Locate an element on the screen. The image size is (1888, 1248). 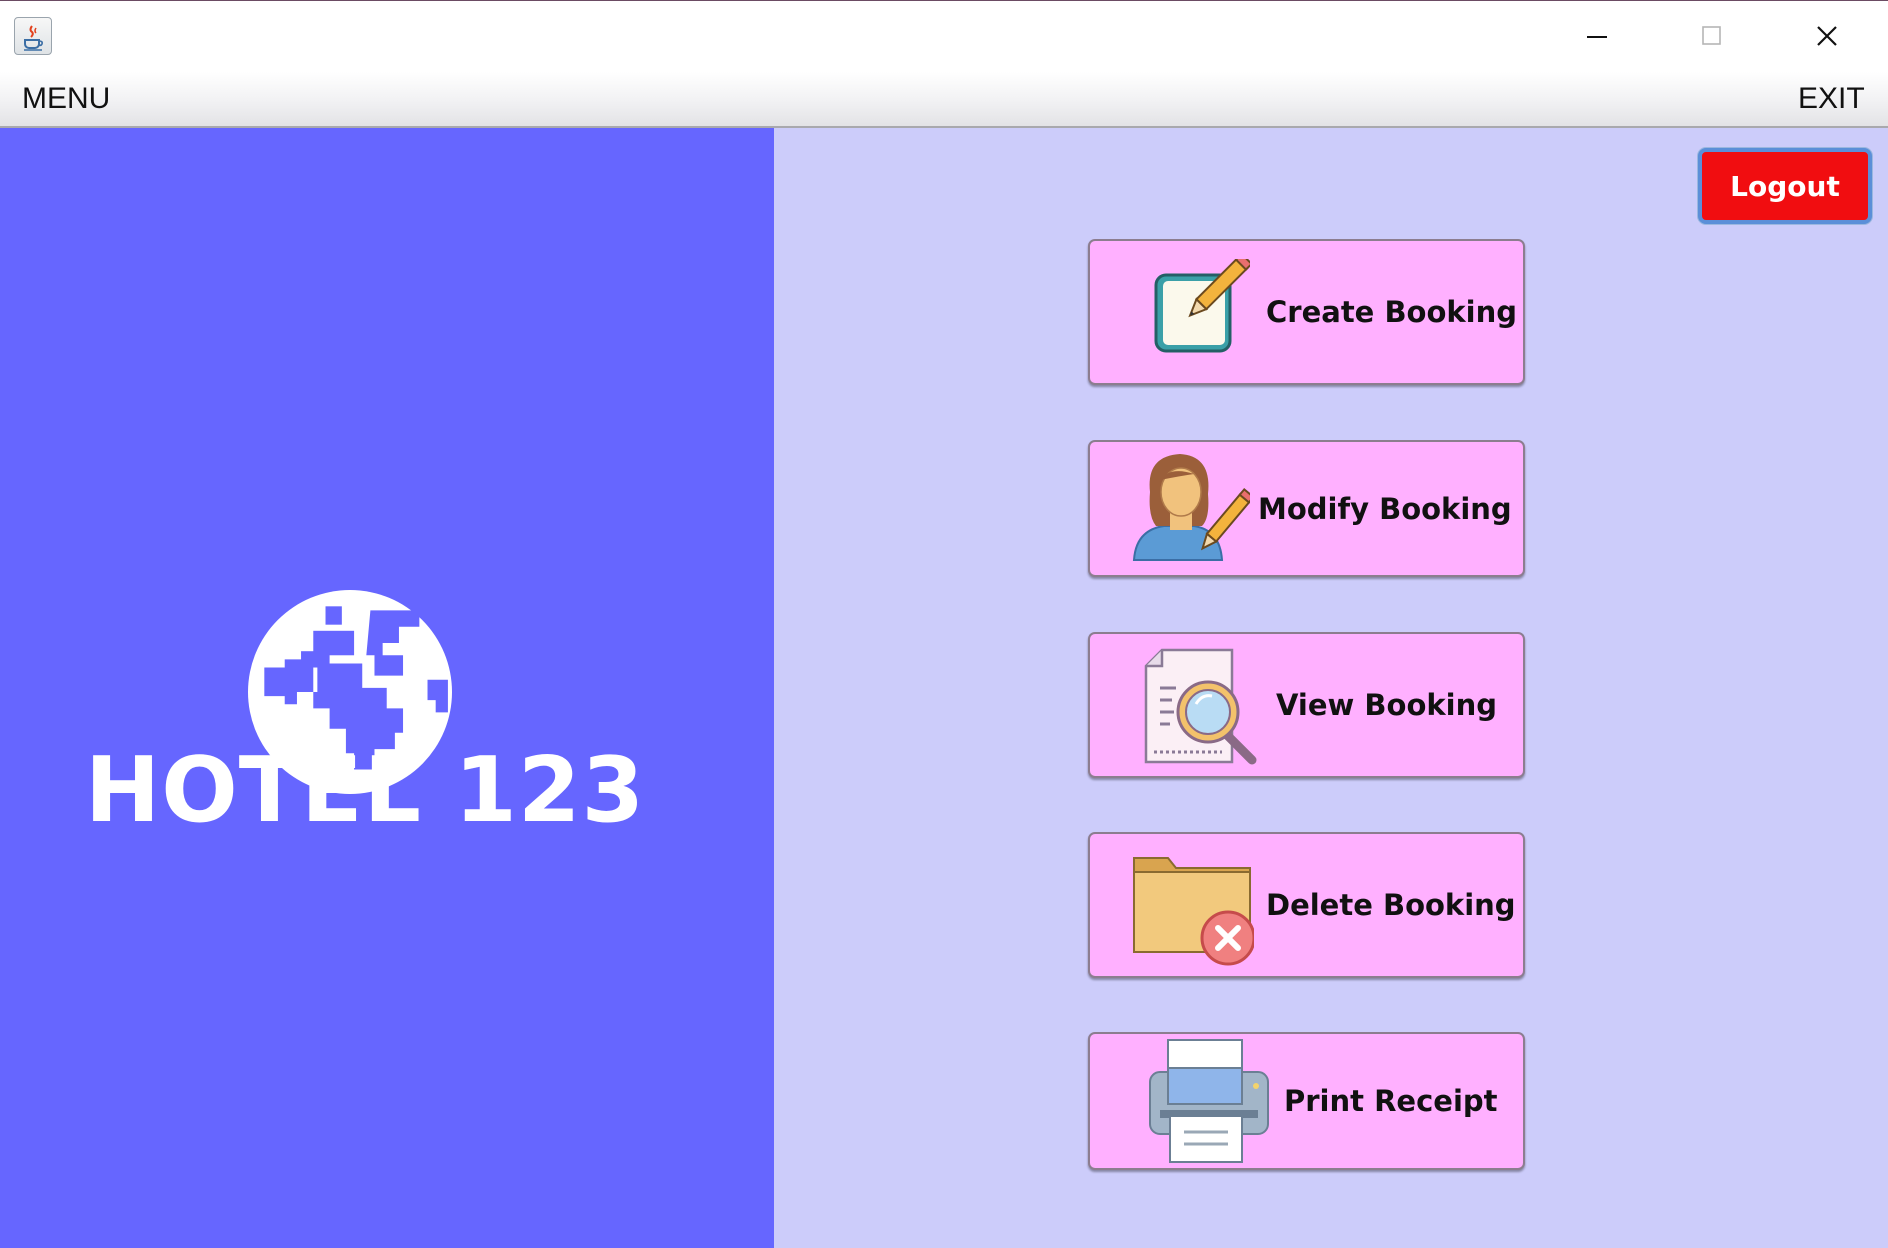
create-booking-label: Create Booking is located at coordinates (1392, 312).